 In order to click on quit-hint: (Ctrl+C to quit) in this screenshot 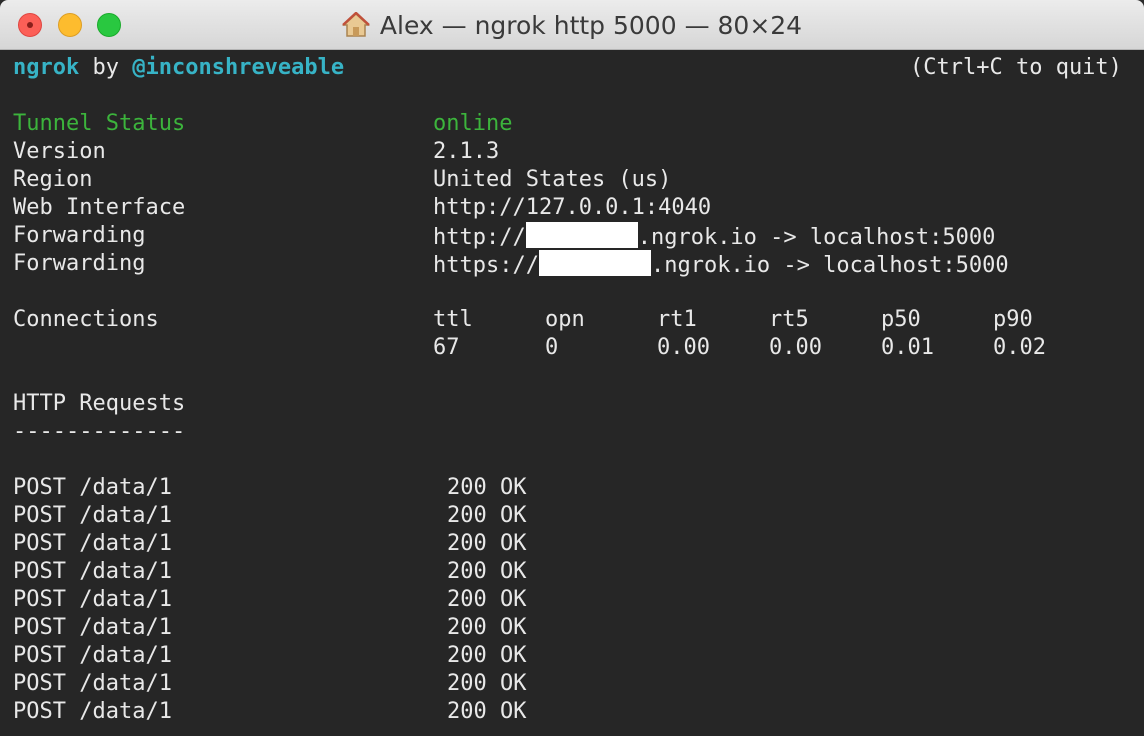, I will do `click(1016, 67)`.